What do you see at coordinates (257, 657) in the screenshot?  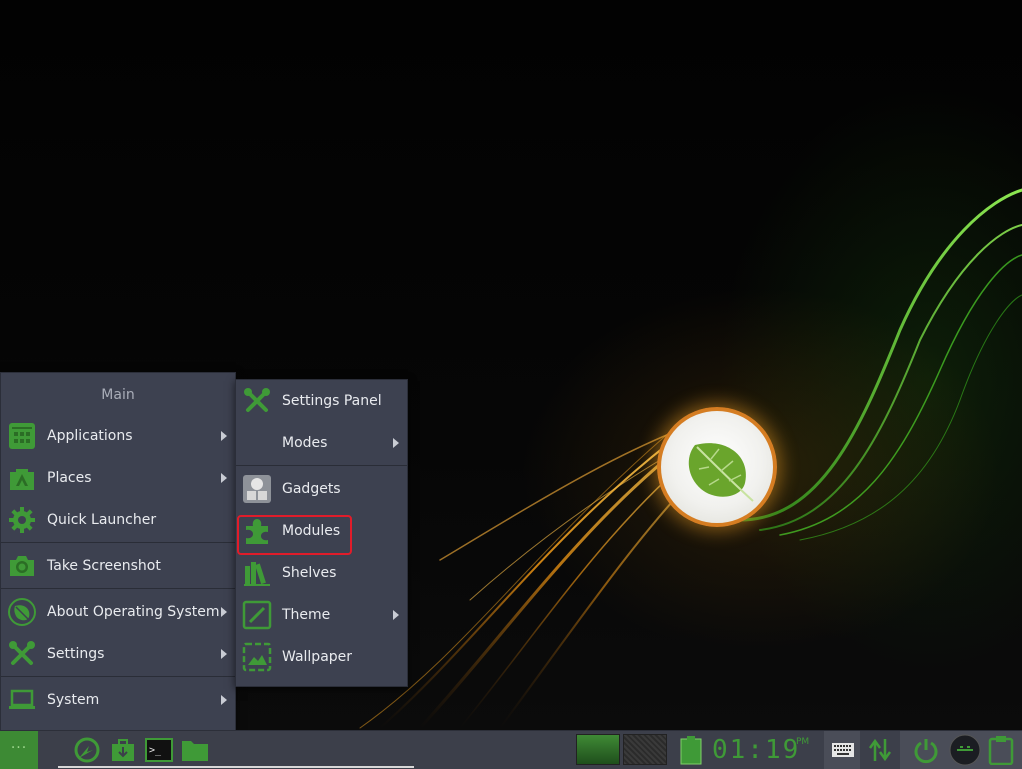 I see `picture-icon` at bounding box center [257, 657].